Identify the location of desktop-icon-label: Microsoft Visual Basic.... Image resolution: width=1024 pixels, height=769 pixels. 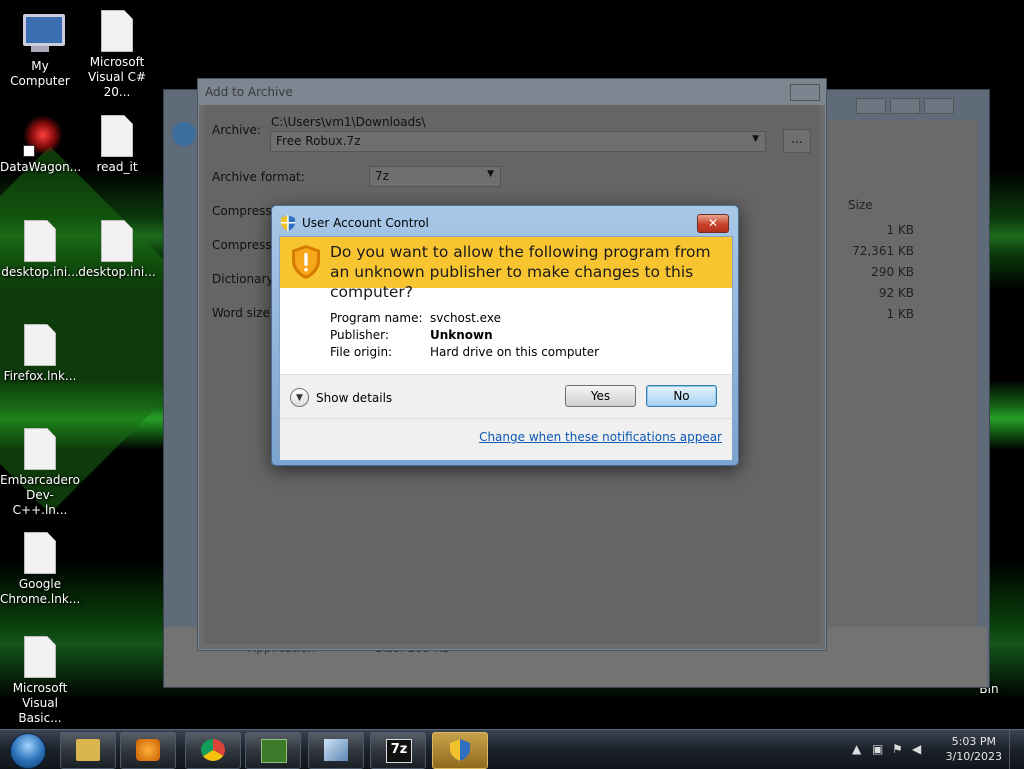
(40, 703).